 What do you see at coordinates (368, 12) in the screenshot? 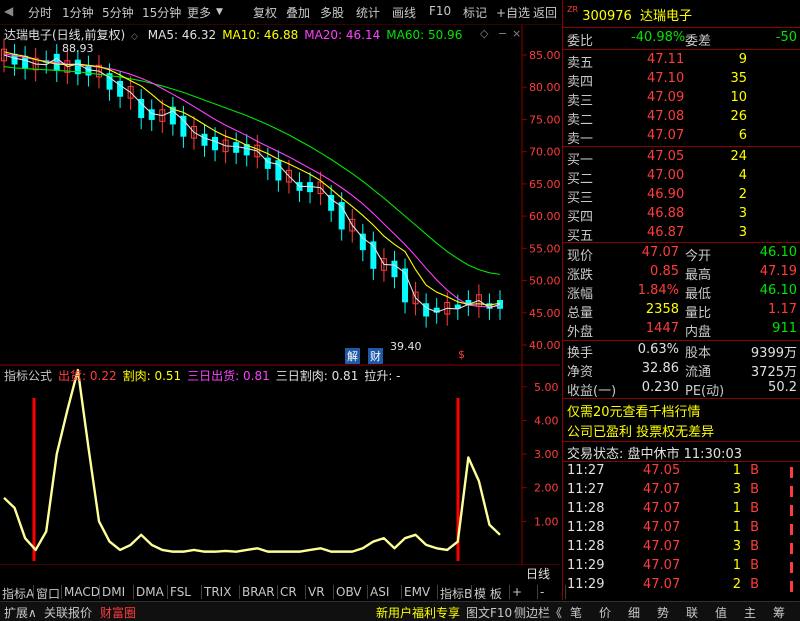
I see `stats-button: 统计` at bounding box center [368, 12].